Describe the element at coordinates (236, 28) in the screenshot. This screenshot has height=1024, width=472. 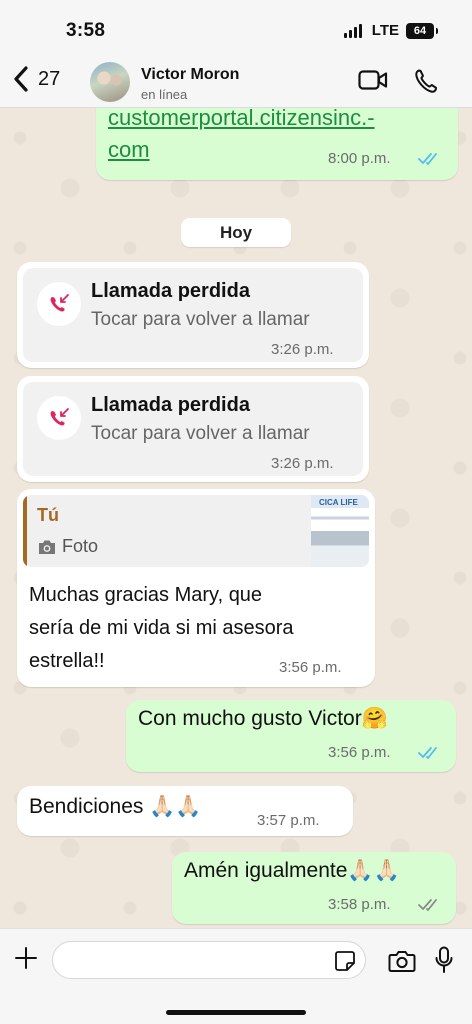
I see `status-bar: 3:58 LTE 64` at that location.